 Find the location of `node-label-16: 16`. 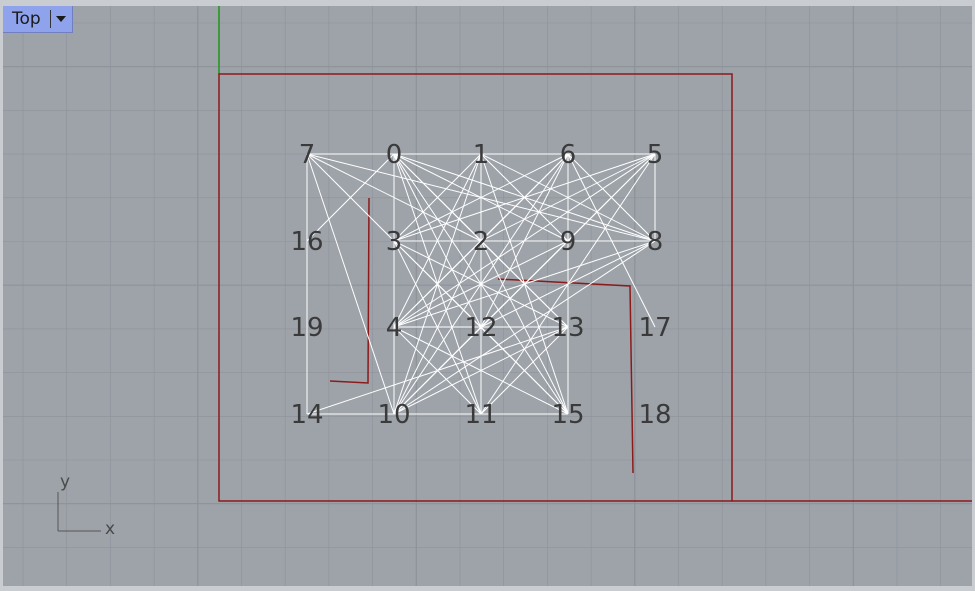

node-label-16: 16 is located at coordinates (306, 242).